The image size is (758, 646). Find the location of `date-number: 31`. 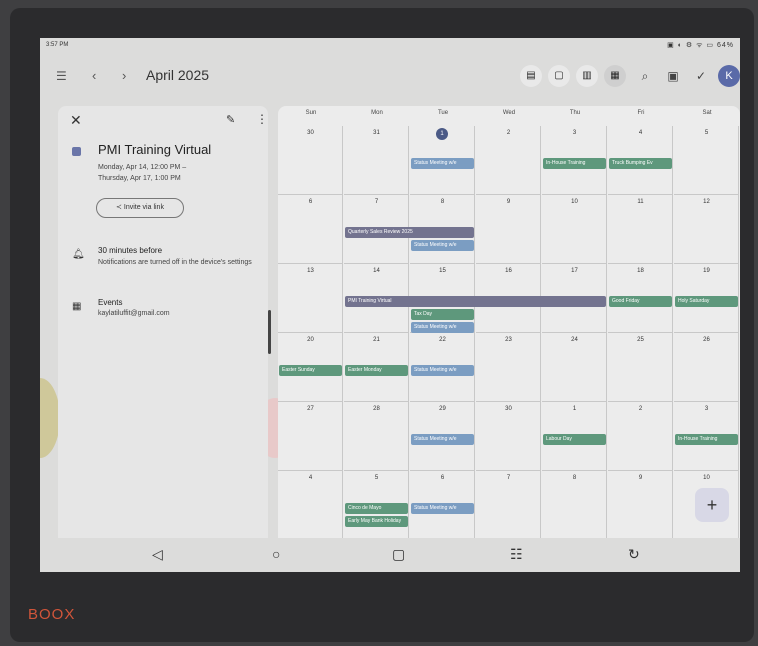

date-number: 31 is located at coordinates (376, 133).